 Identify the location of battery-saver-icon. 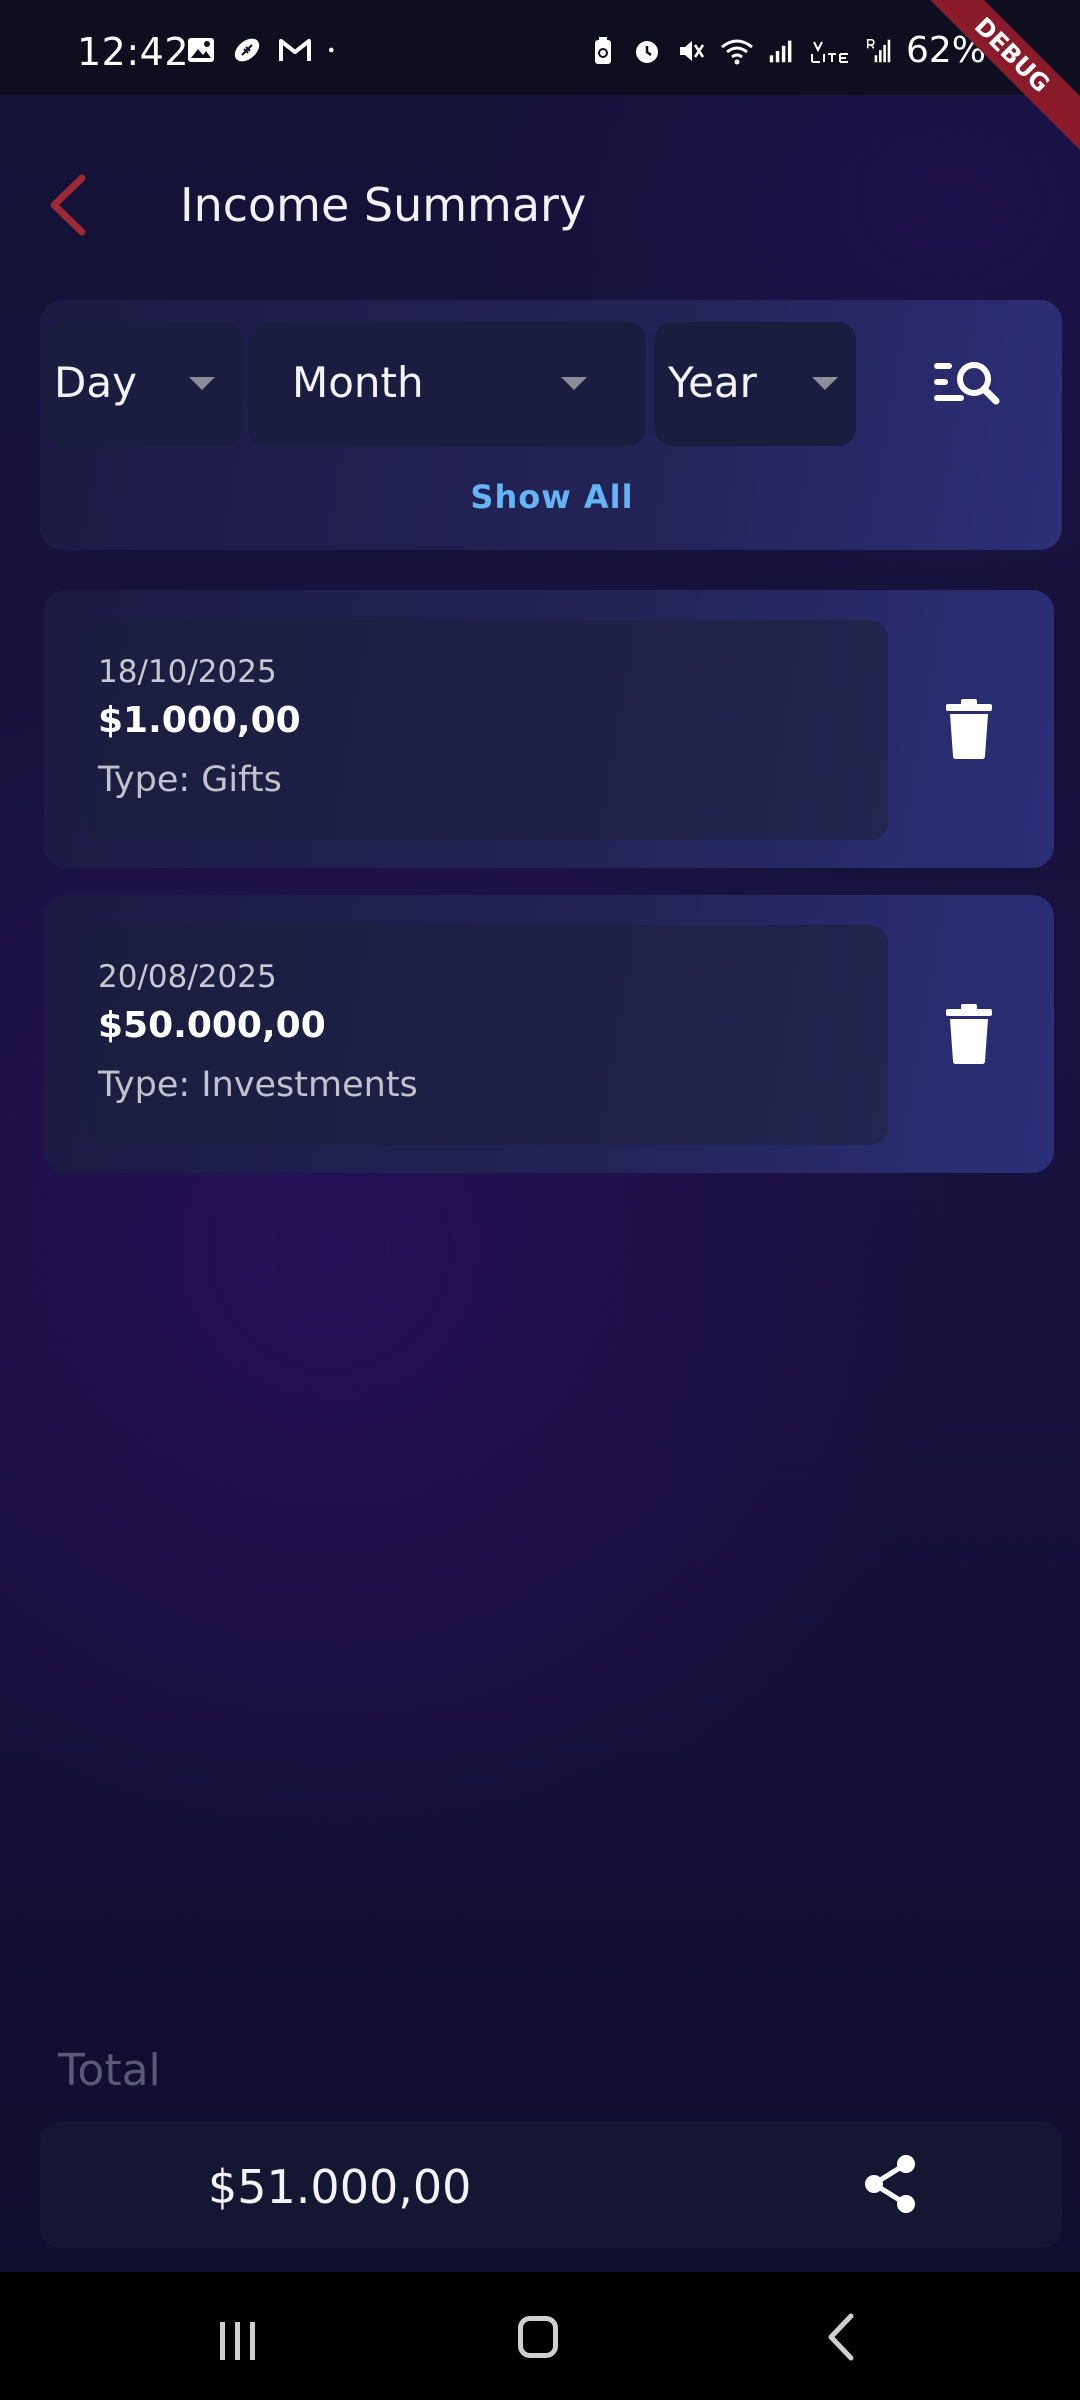
(602, 50).